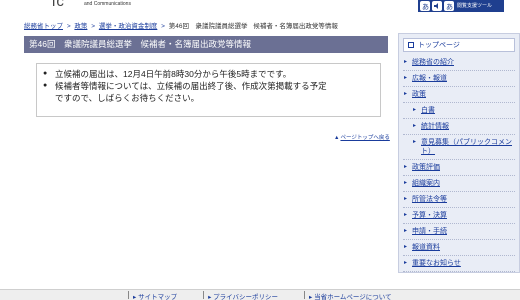  Describe the element at coordinates (429, 215) in the screenshot. I see `sidebar-item-label: 予算・決算` at that location.